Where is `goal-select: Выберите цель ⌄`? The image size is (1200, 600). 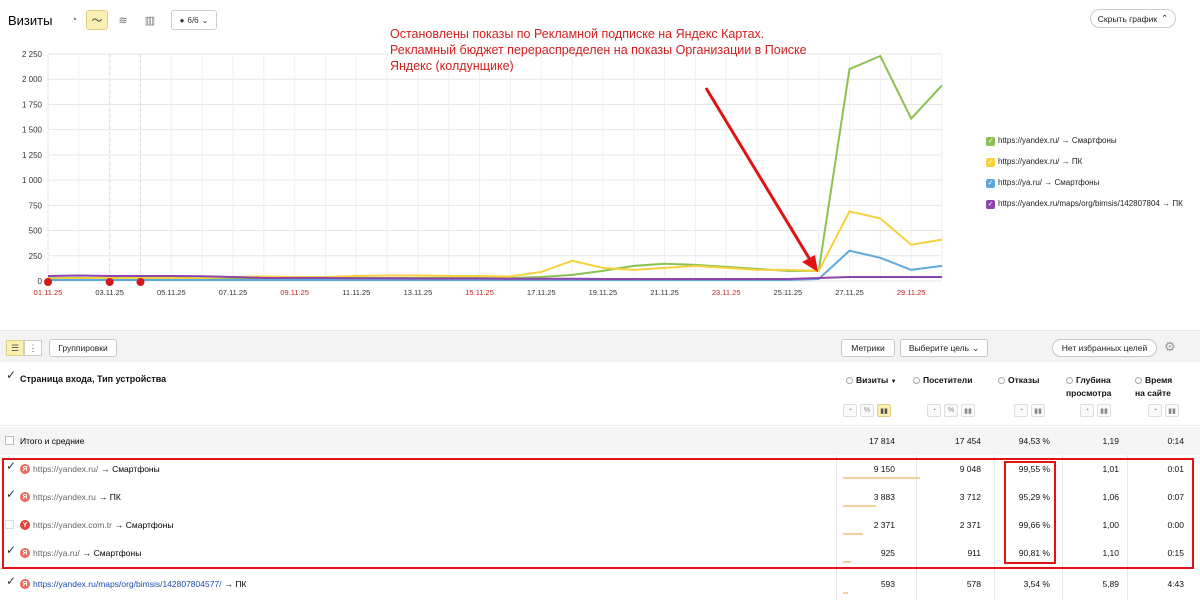
goal-select: Выберите цель ⌄ is located at coordinates (944, 348).